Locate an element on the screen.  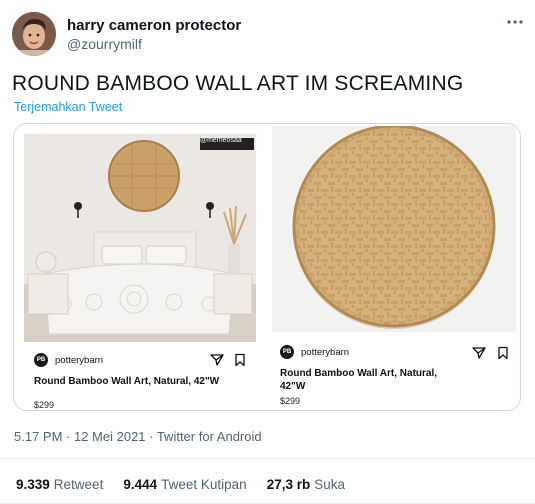
like-stat: 27,3 rb Suka is located at coordinates (306, 484).